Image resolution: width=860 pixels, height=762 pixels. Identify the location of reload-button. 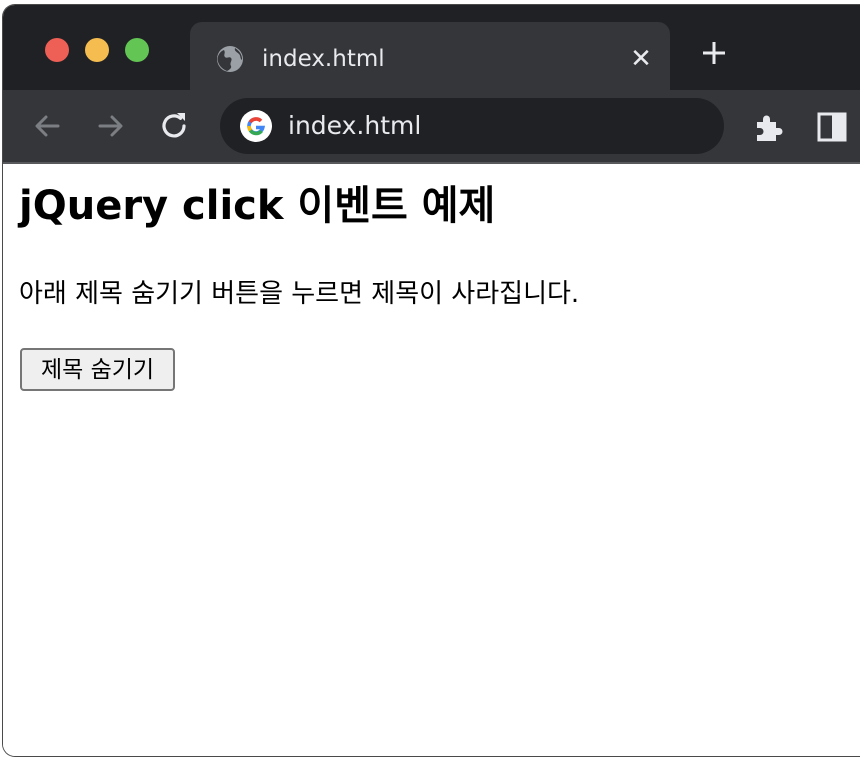
(175, 126).